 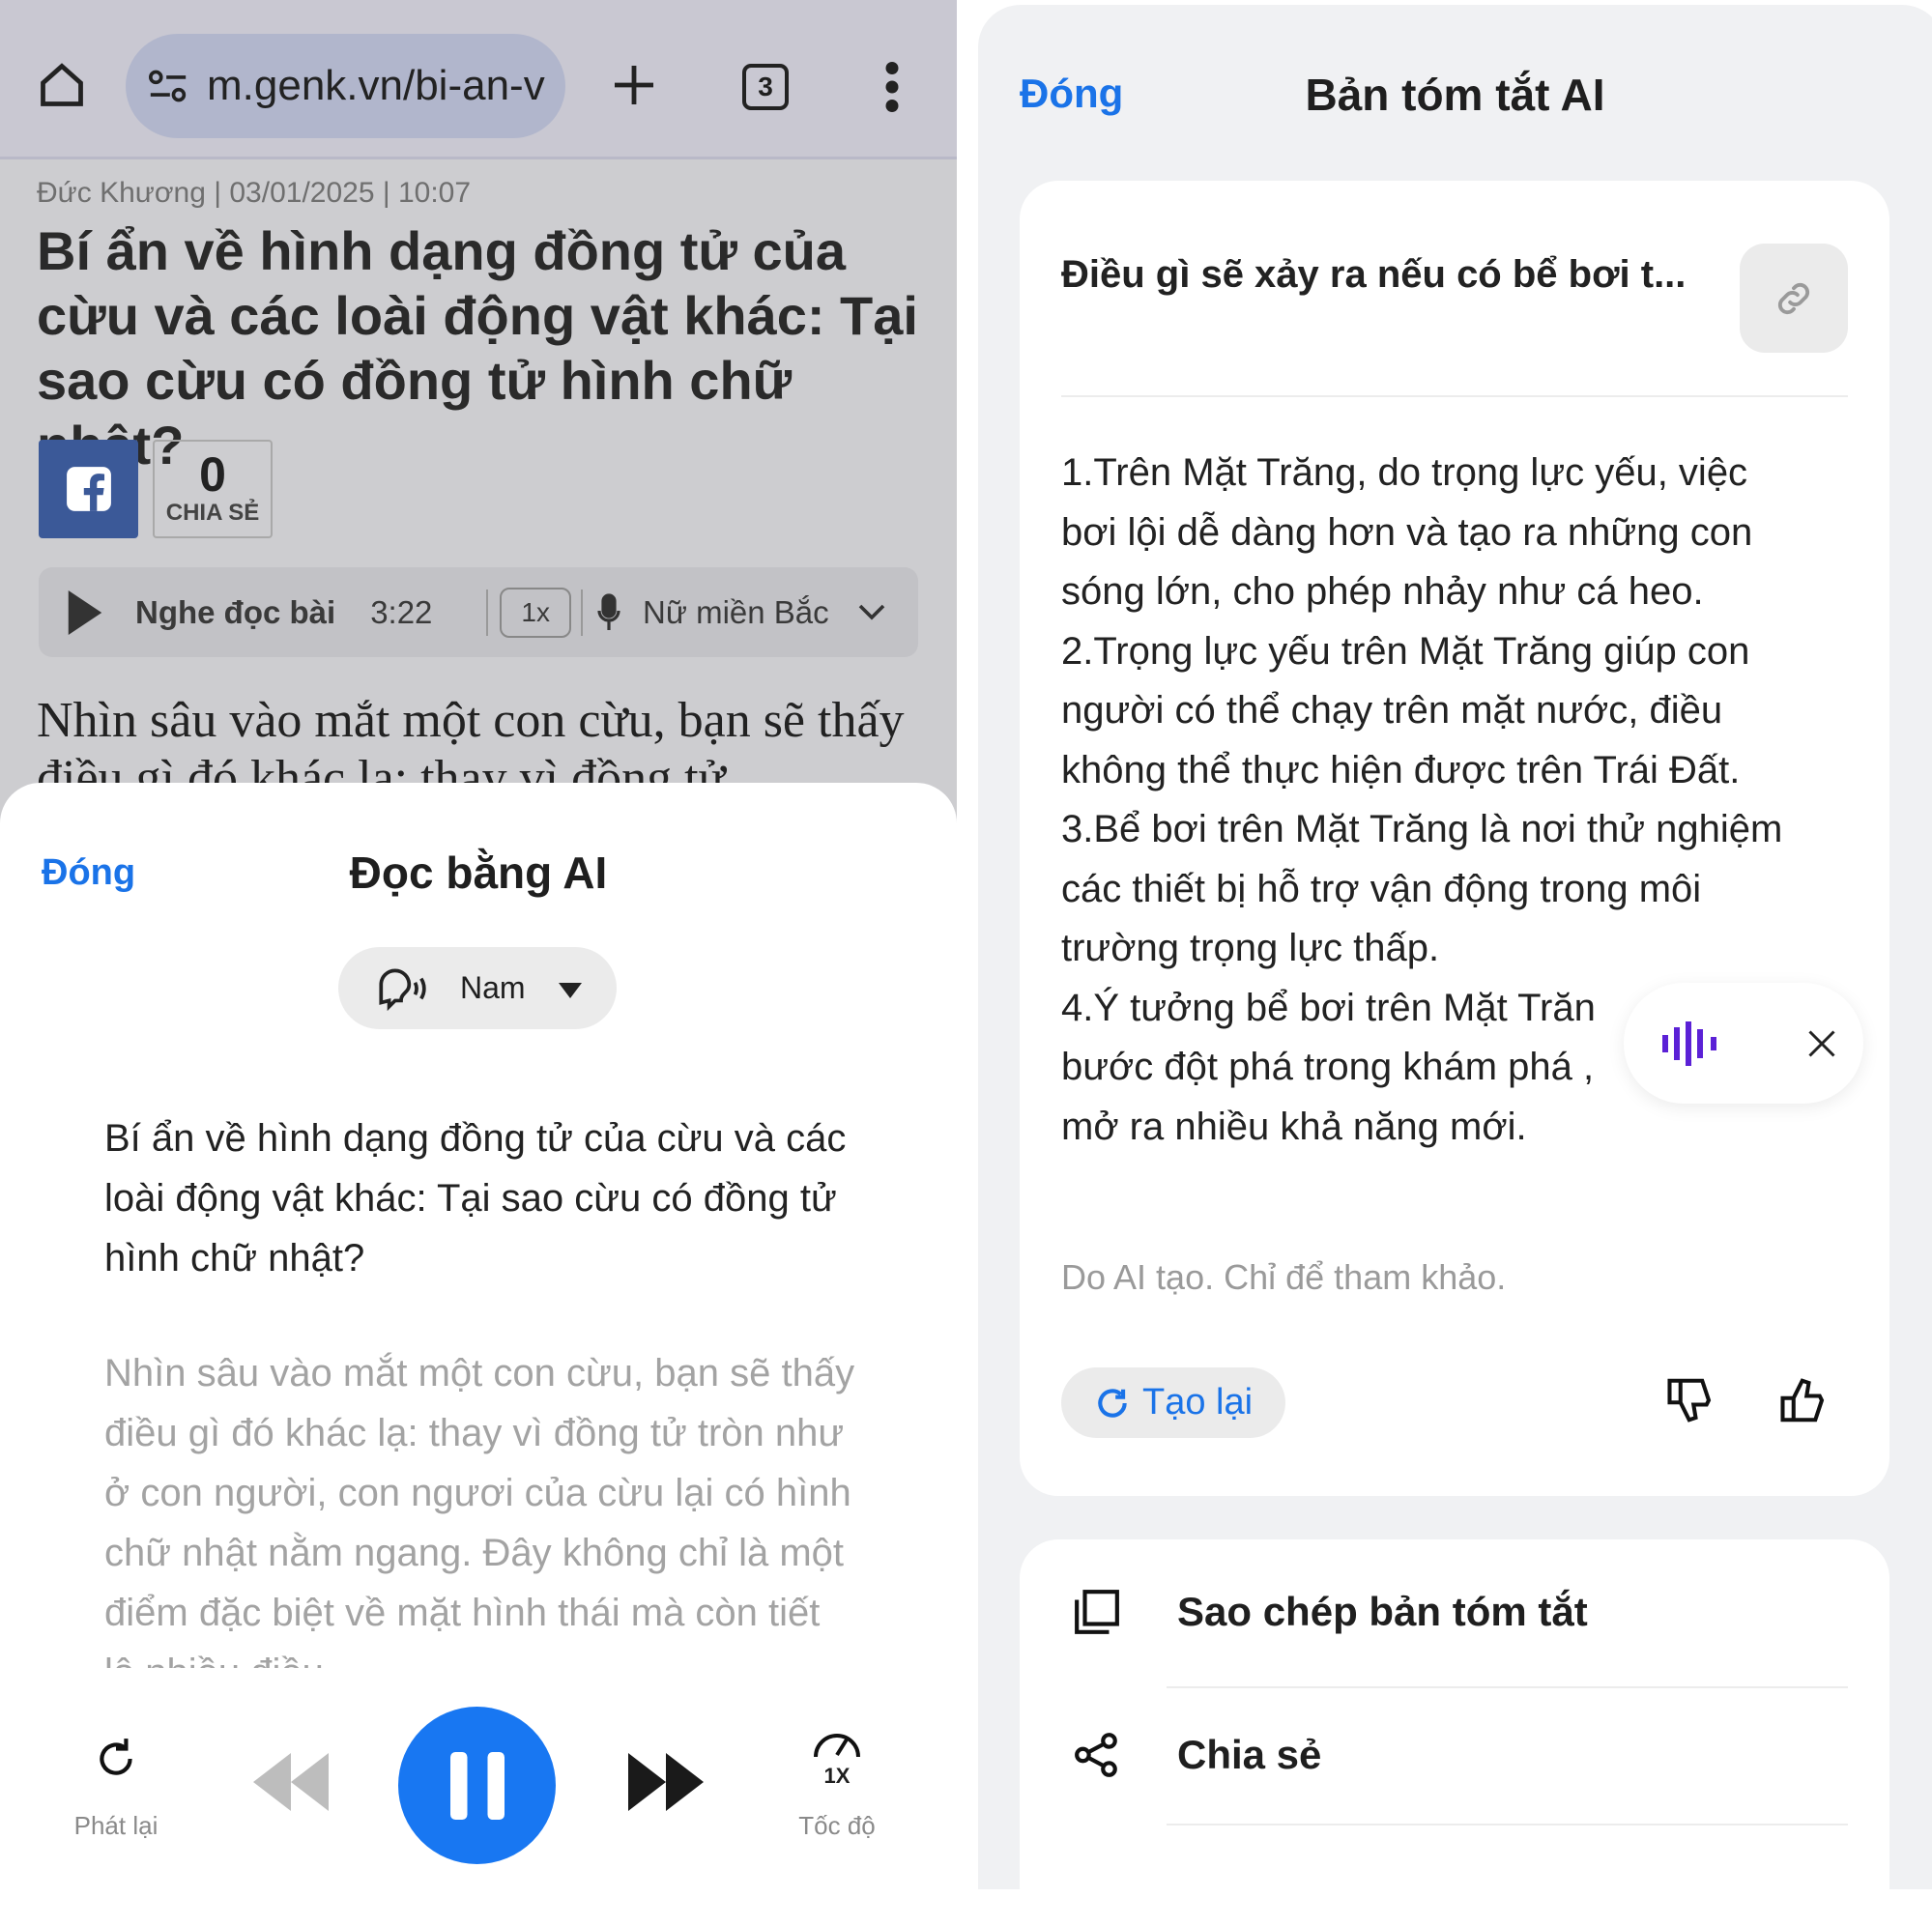 What do you see at coordinates (401, 988) in the screenshot?
I see `voice-icon` at bounding box center [401, 988].